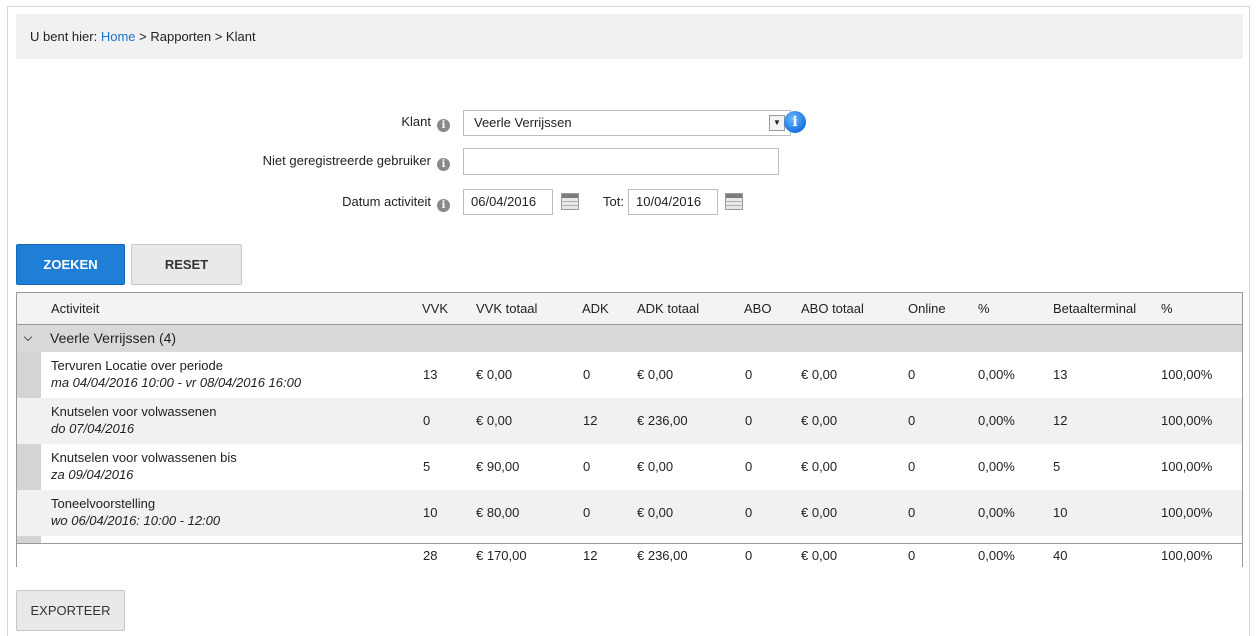 The height and width of the screenshot is (636, 1257). Describe the element at coordinates (590, 420) in the screenshot. I see `cell-adk: 12` at that location.